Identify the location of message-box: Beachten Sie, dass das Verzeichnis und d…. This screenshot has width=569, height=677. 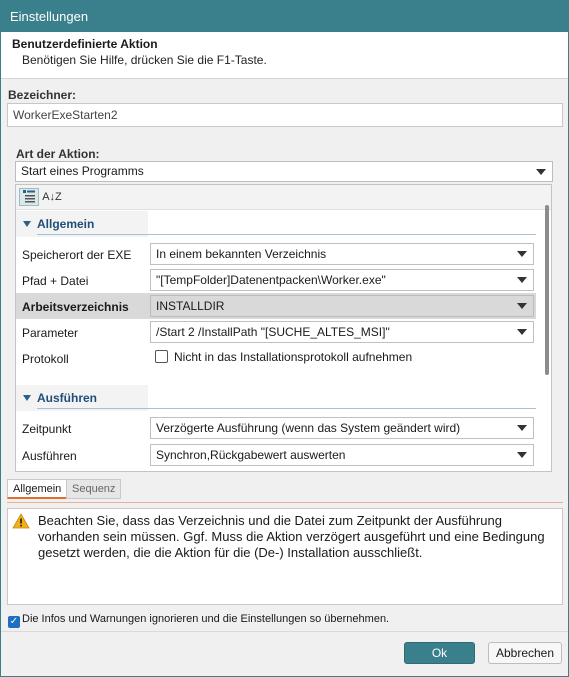
(285, 556).